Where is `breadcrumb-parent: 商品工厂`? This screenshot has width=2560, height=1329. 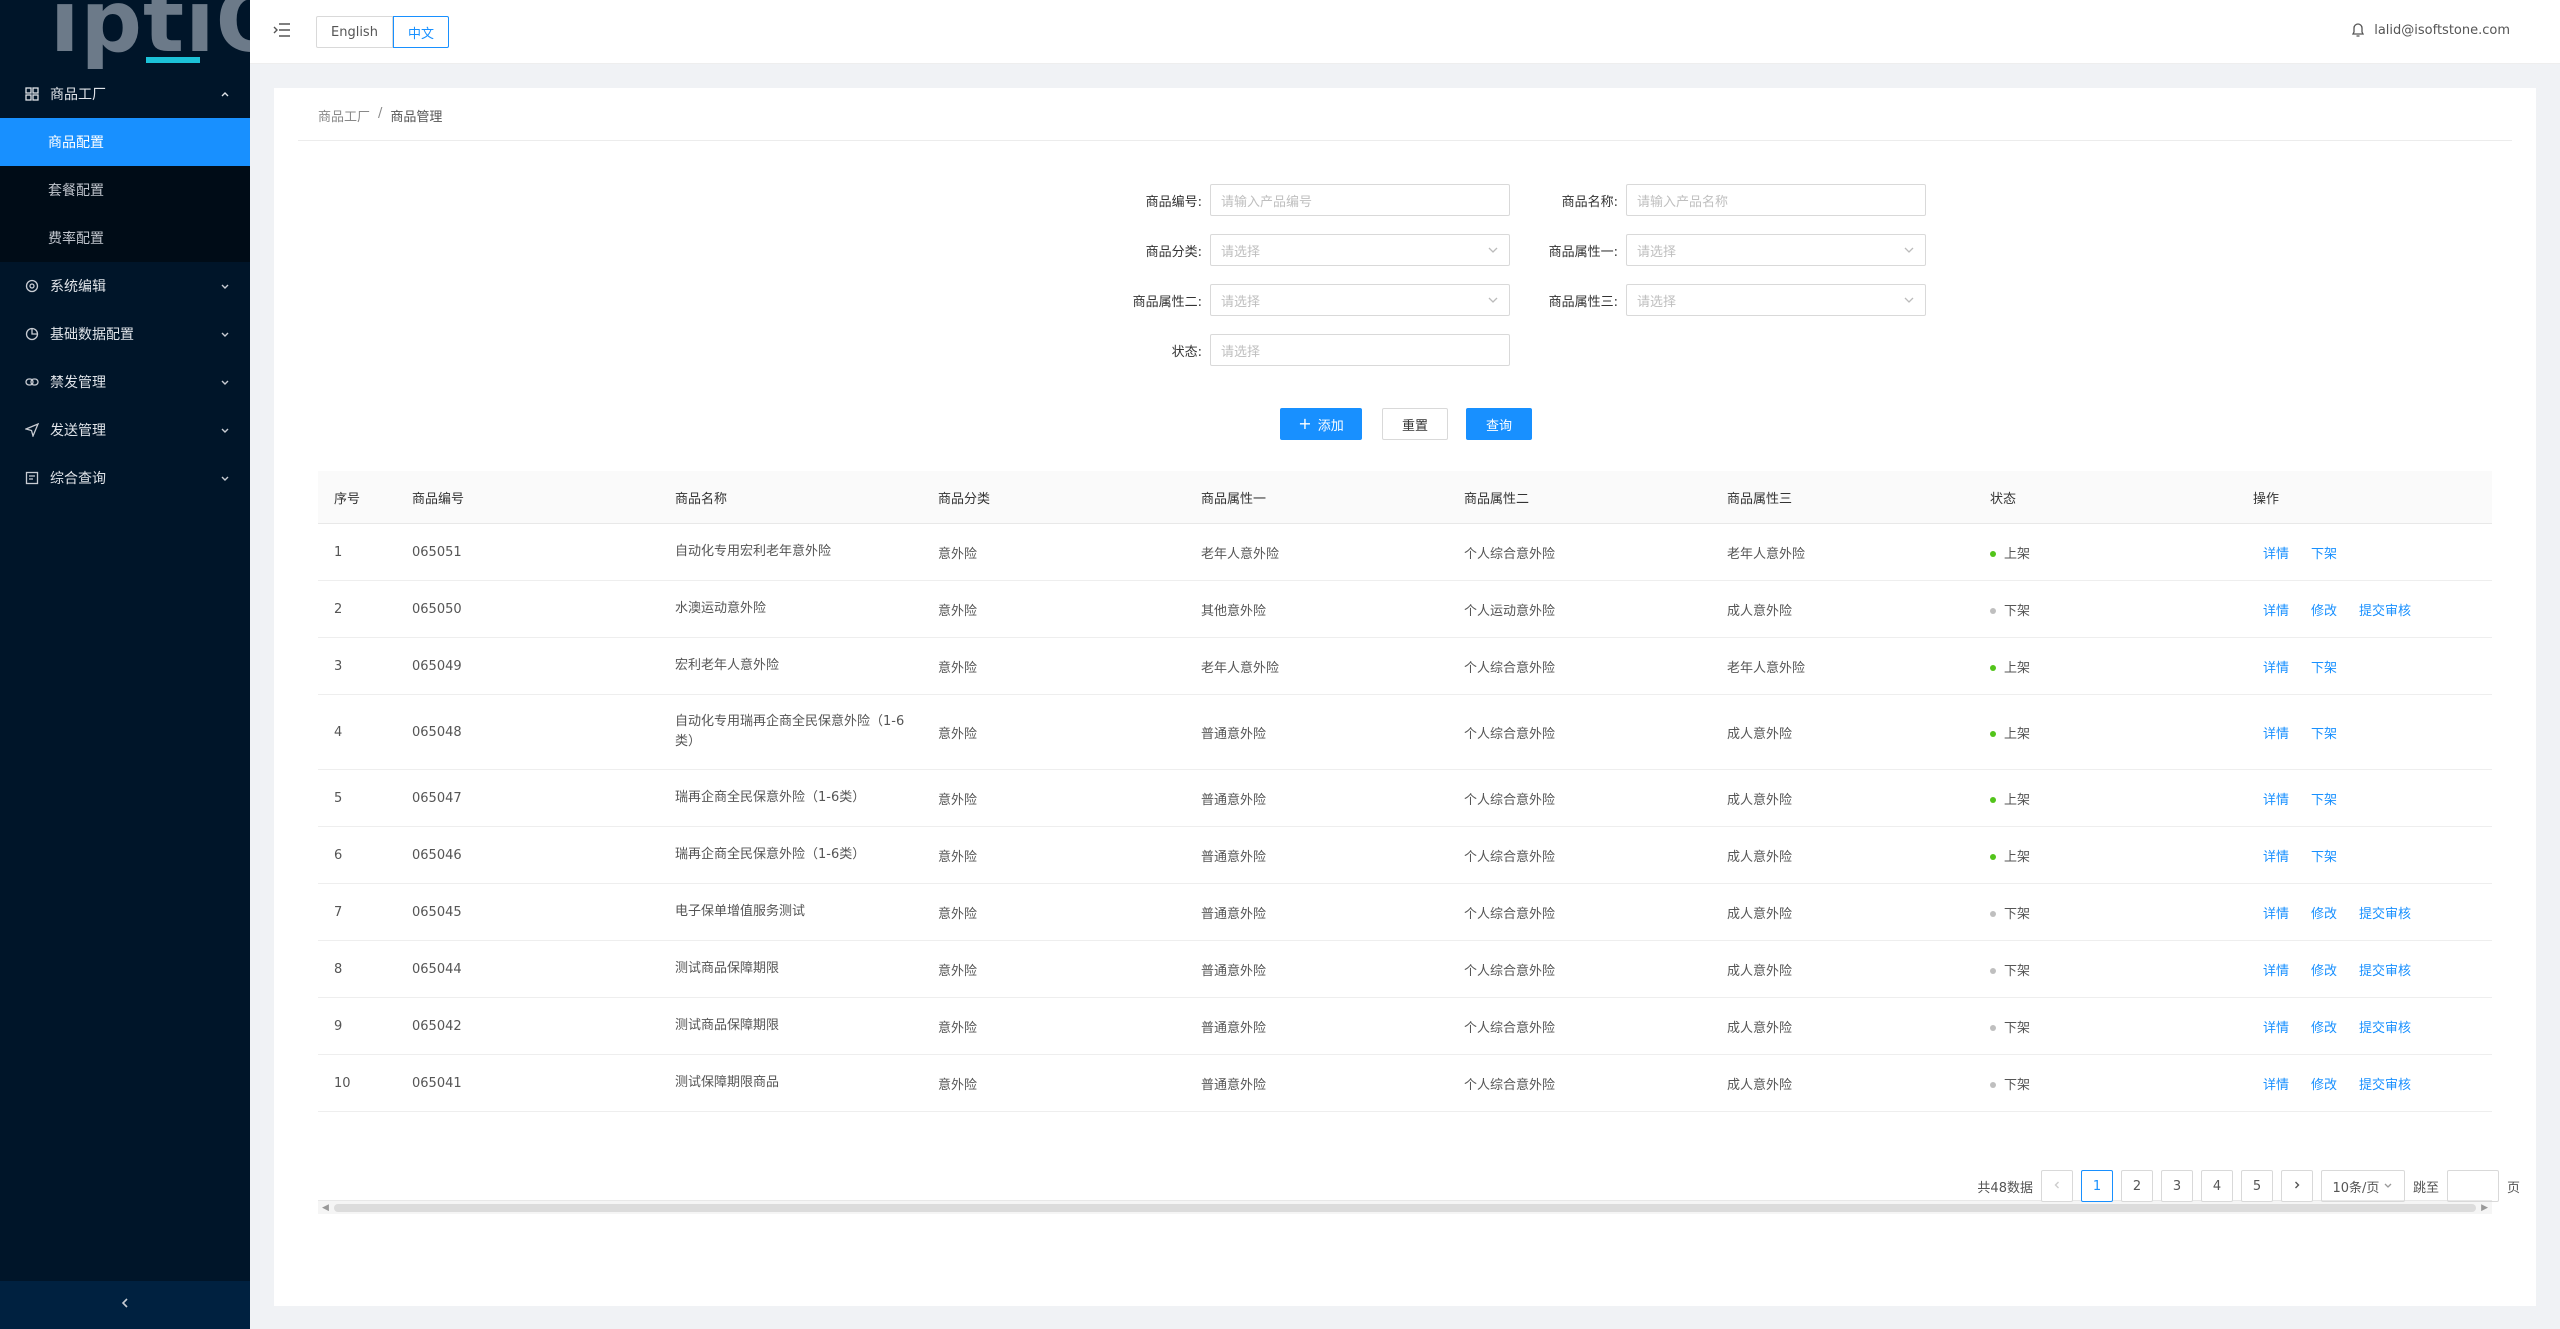
breadcrumb-parent: 商品工厂 is located at coordinates (344, 115).